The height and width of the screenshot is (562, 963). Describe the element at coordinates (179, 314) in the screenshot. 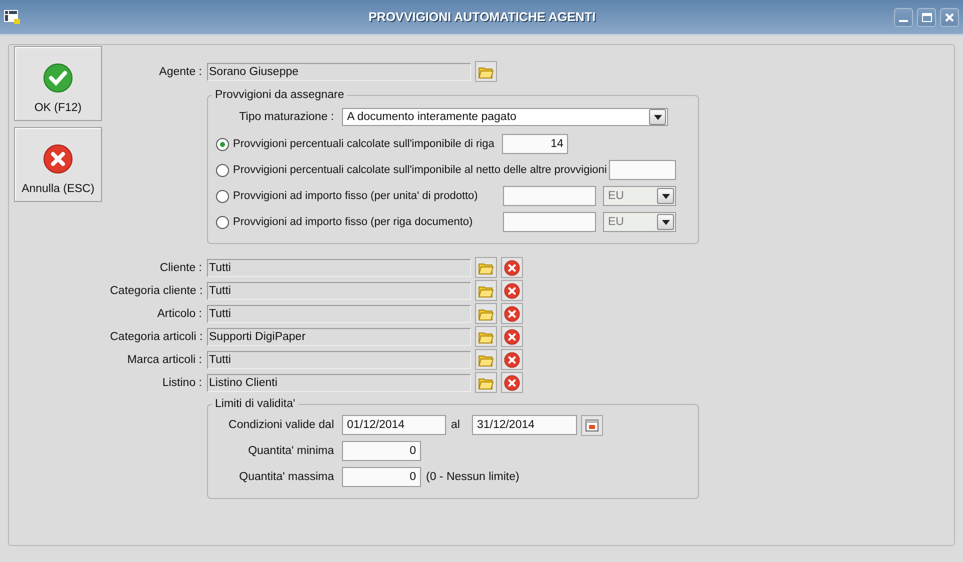

I see `filter-label: Articolo :` at that location.